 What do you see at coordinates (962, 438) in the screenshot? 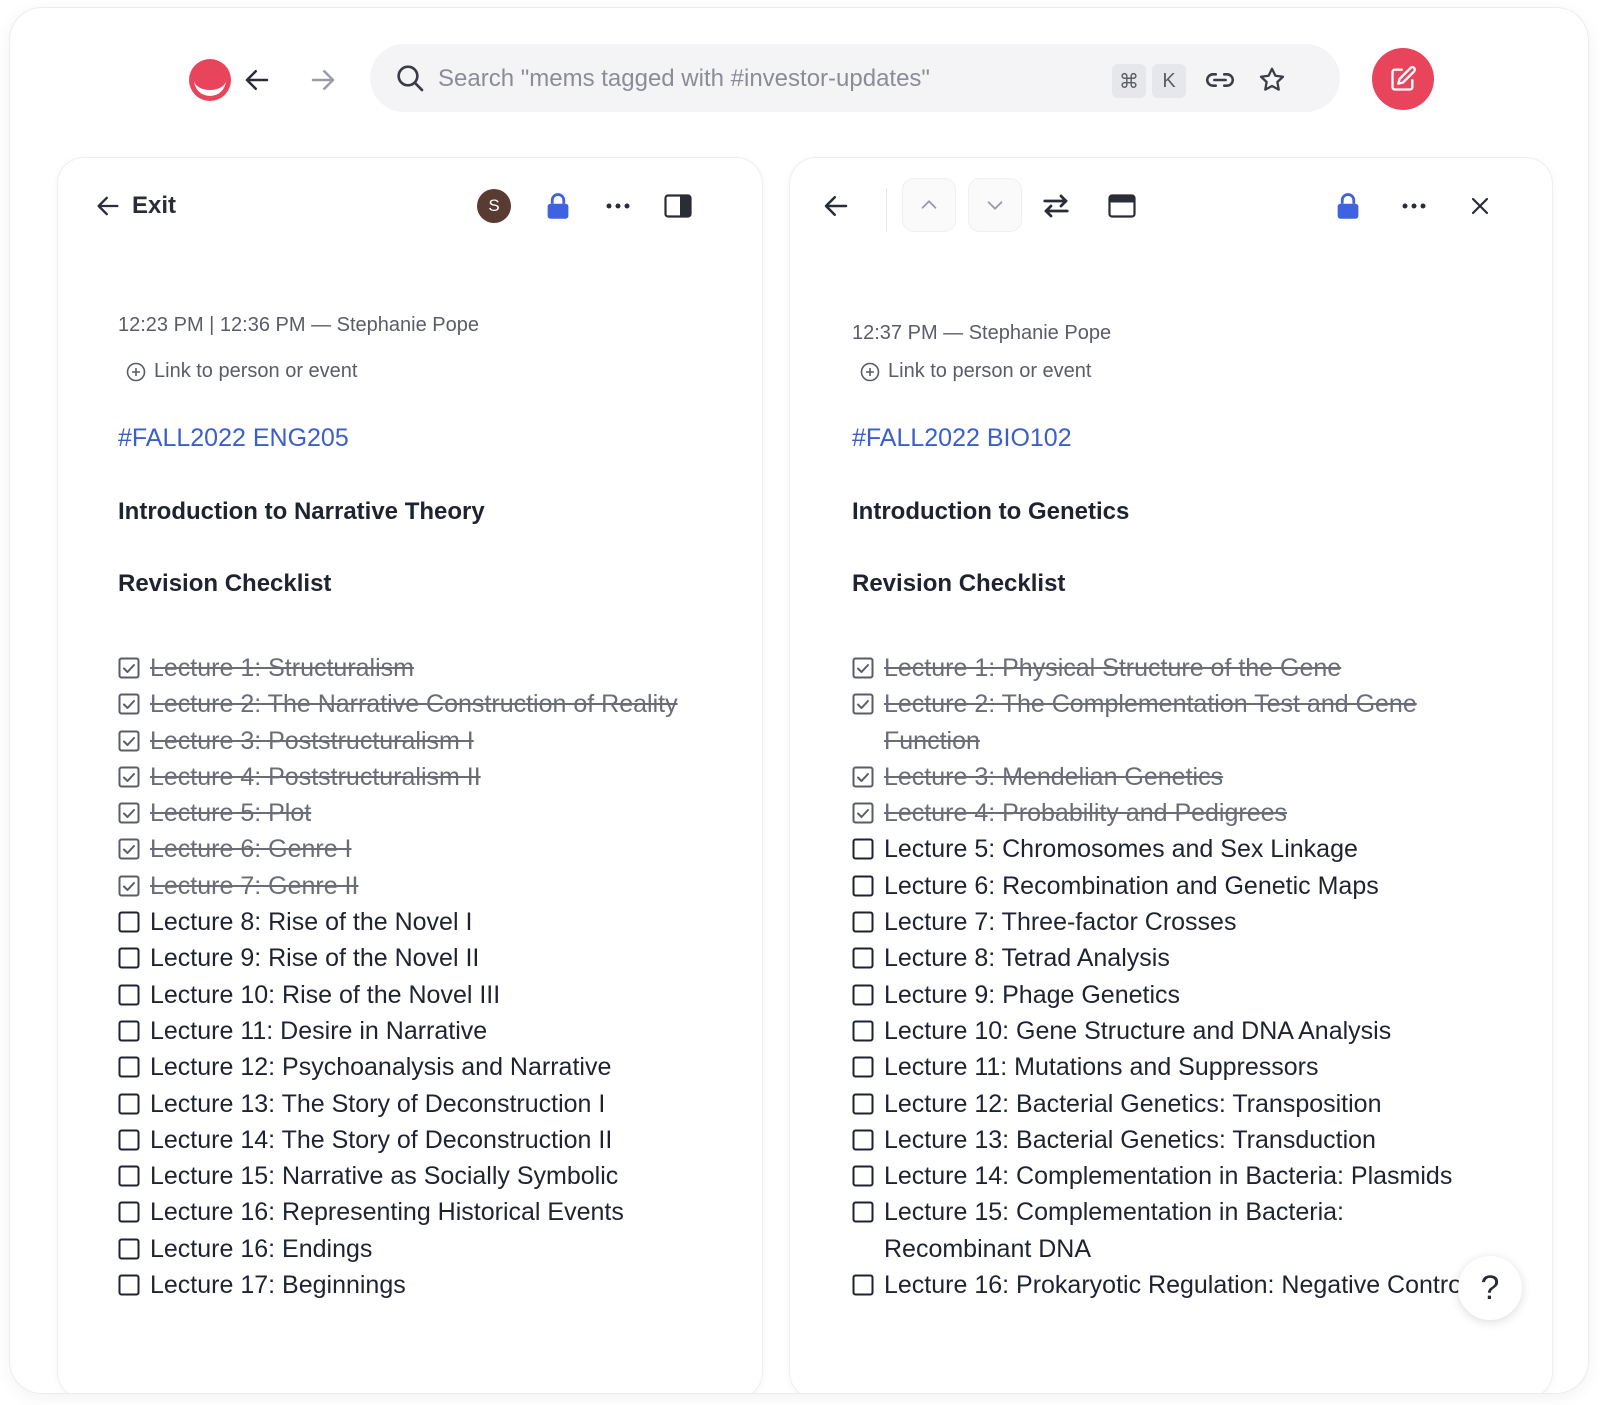
I see `mem-tag: #FALL2022 BIO102` at bounding box center [962, 438].